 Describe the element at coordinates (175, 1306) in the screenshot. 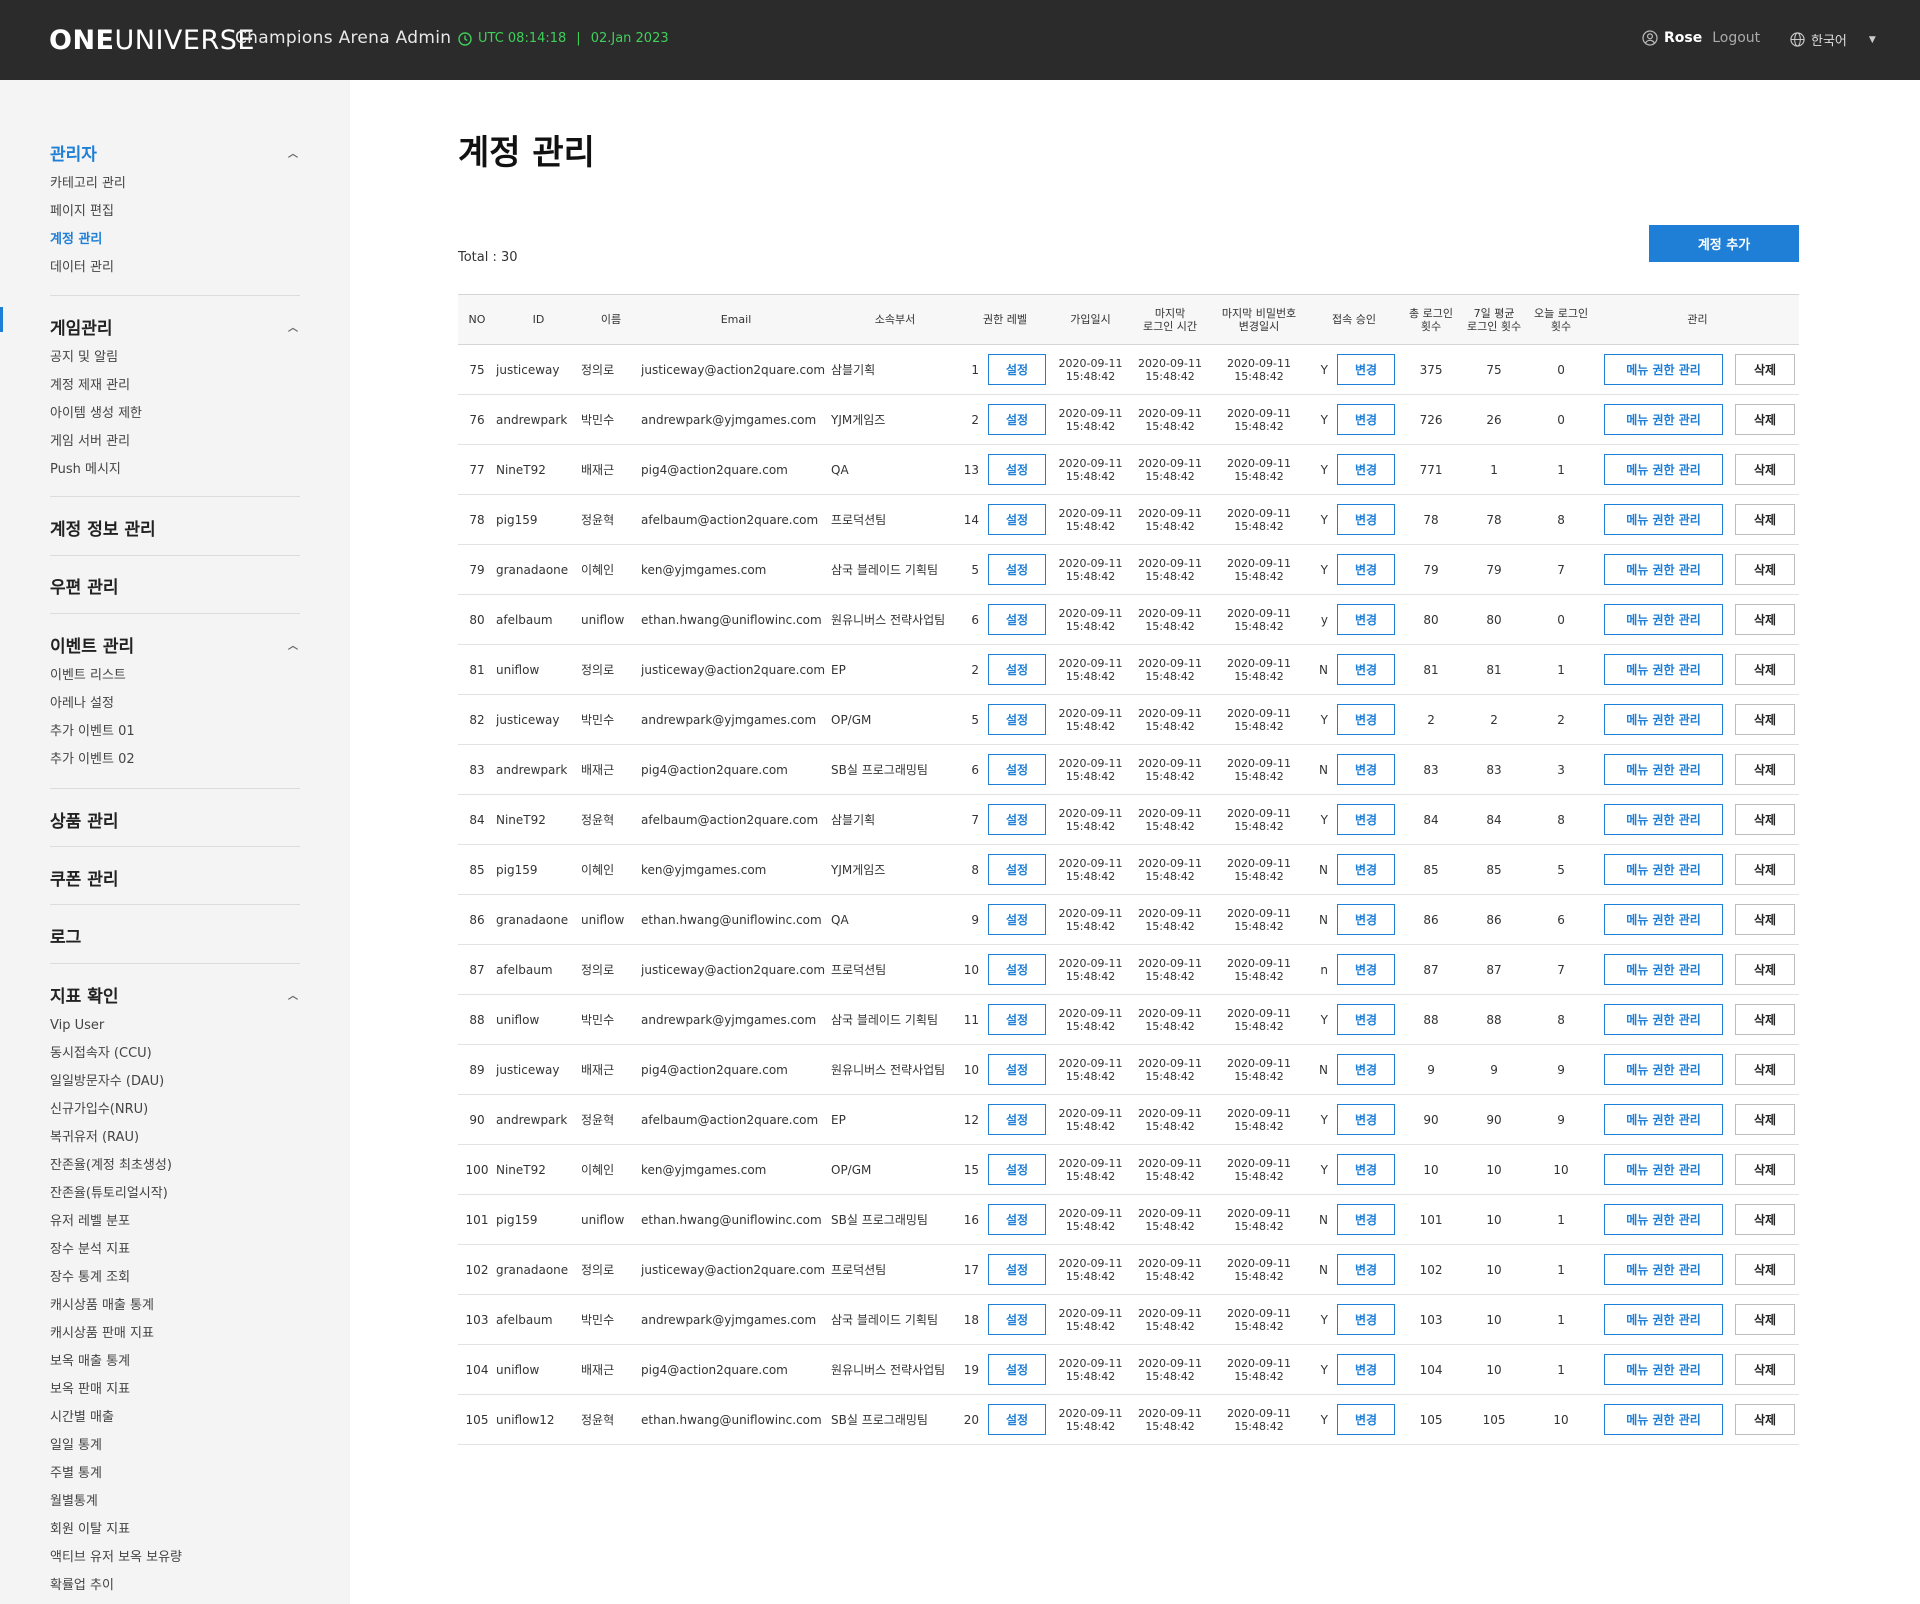

I see `sidebar-item: 캐시상품 매출 통계` at that location.